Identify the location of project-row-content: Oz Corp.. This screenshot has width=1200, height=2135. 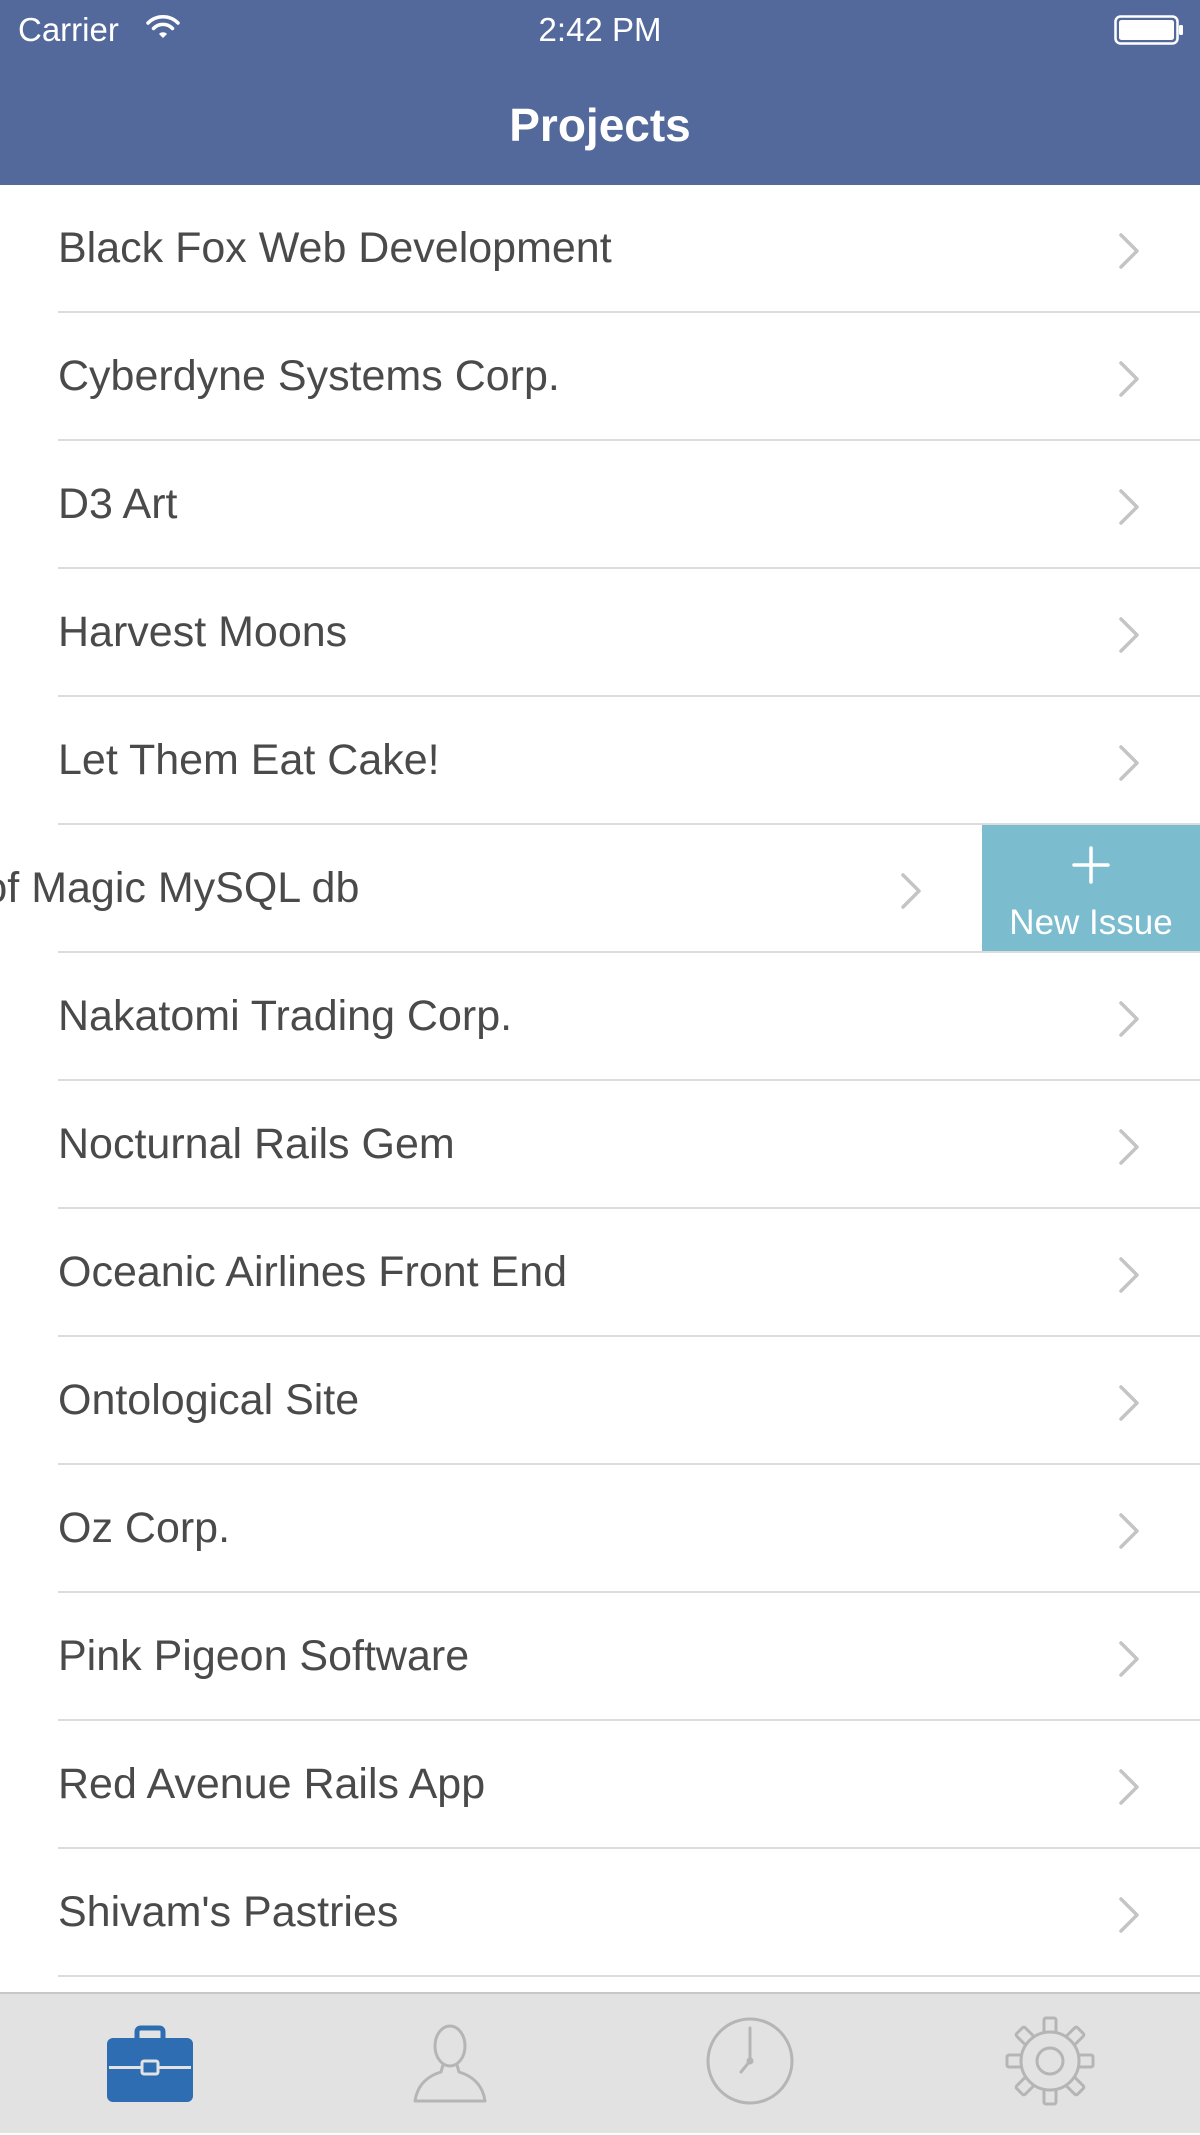
(600, 1528).